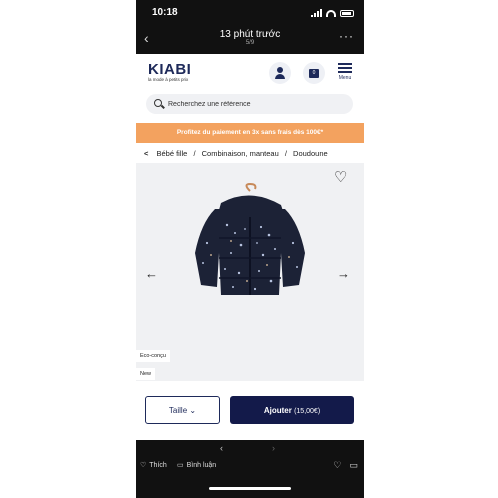 The height and width of the screenshot is (498, 498). Describe the element at coordinates (151, 273) in the screenshot. I see `previous-image-arrow-icon: ←` at that location.